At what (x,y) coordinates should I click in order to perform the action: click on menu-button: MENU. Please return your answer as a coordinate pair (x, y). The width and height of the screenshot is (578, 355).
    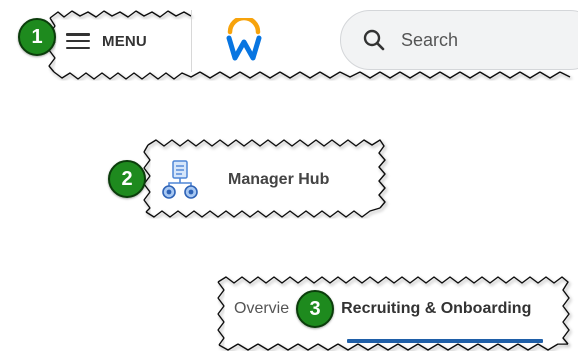
    Looking at the image, I should click on (106, 41).